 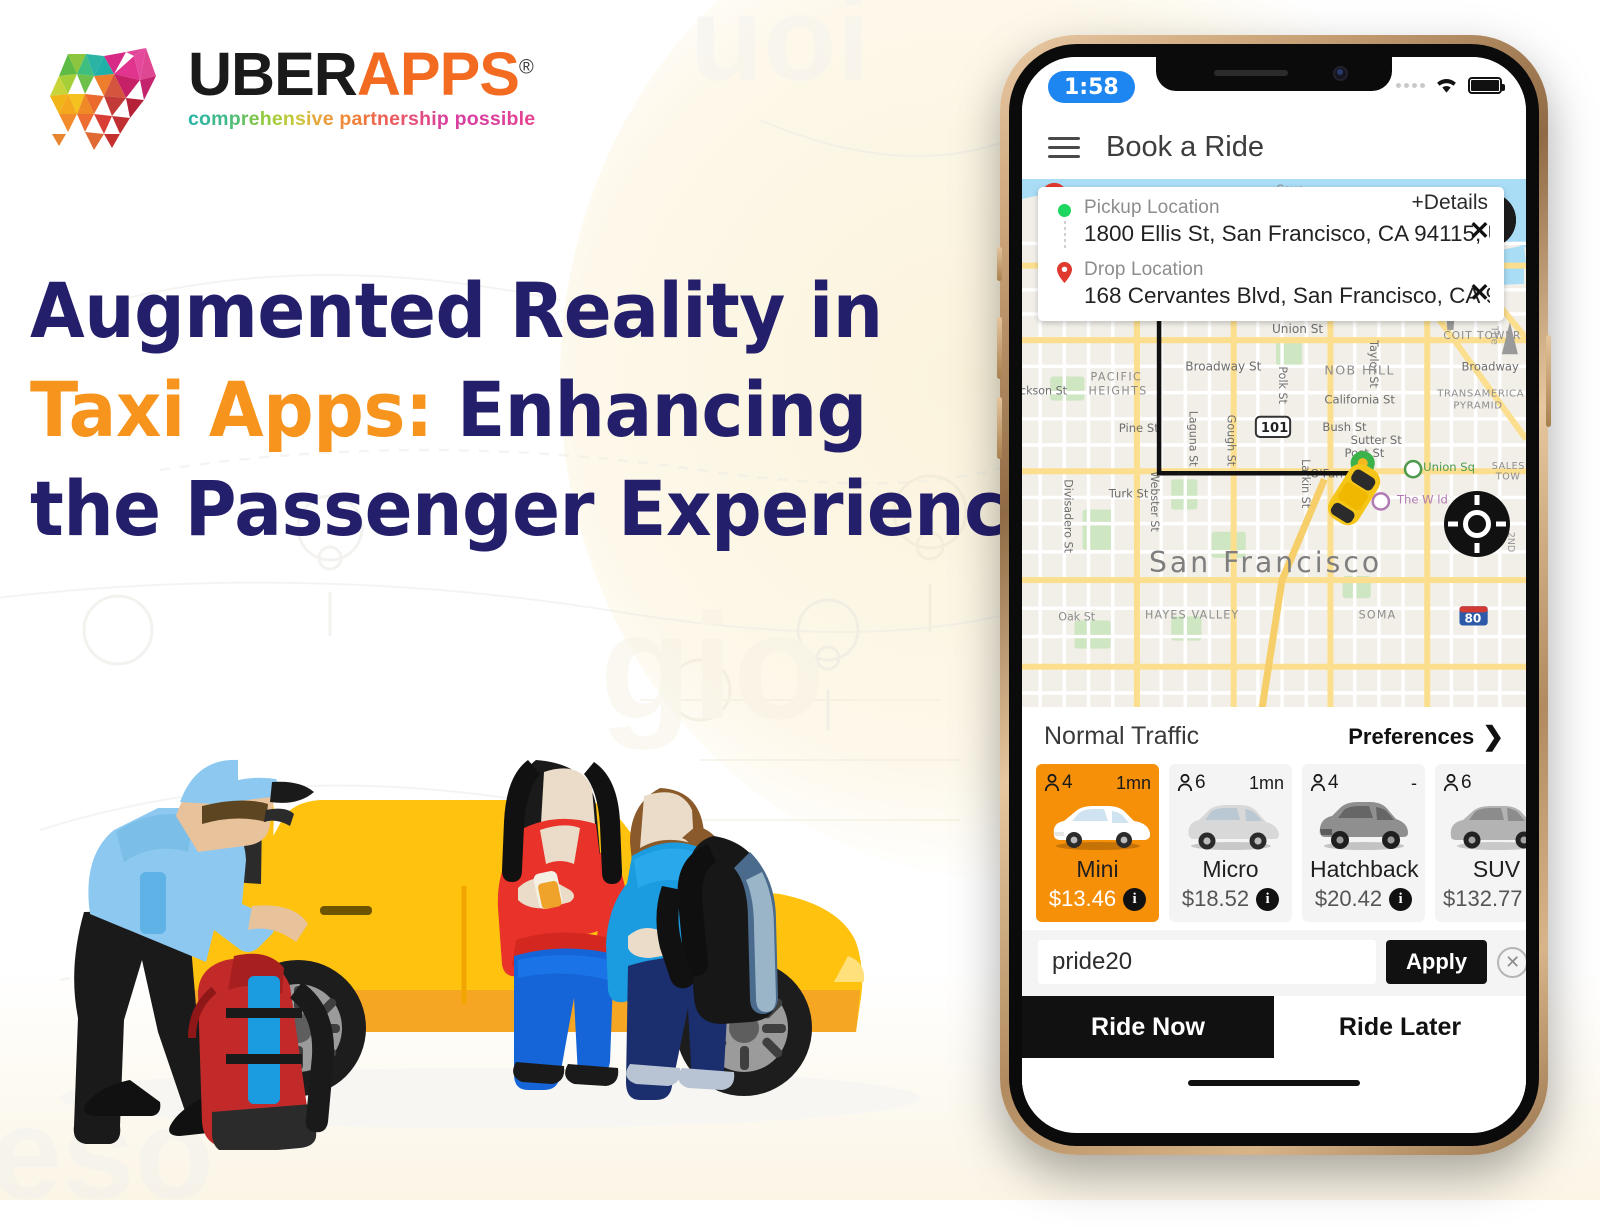 I want to click on status-indicators, so click(x=1450, y=85).